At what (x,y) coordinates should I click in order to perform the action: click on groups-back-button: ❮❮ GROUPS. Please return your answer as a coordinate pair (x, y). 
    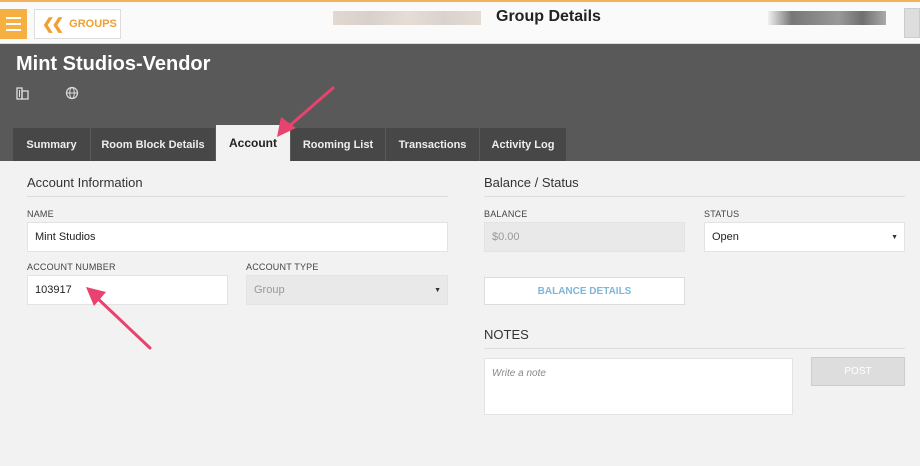
    Looking at the image, I should click on (77, 24).